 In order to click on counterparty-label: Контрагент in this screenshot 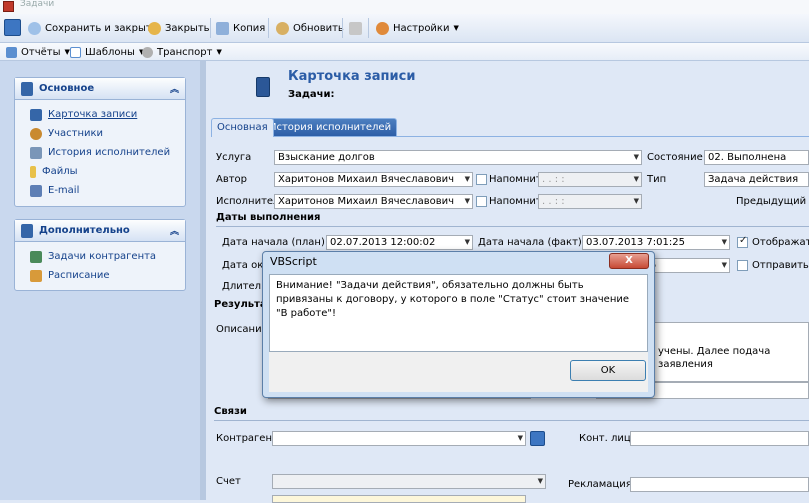, I will do `click(247, 438)`.